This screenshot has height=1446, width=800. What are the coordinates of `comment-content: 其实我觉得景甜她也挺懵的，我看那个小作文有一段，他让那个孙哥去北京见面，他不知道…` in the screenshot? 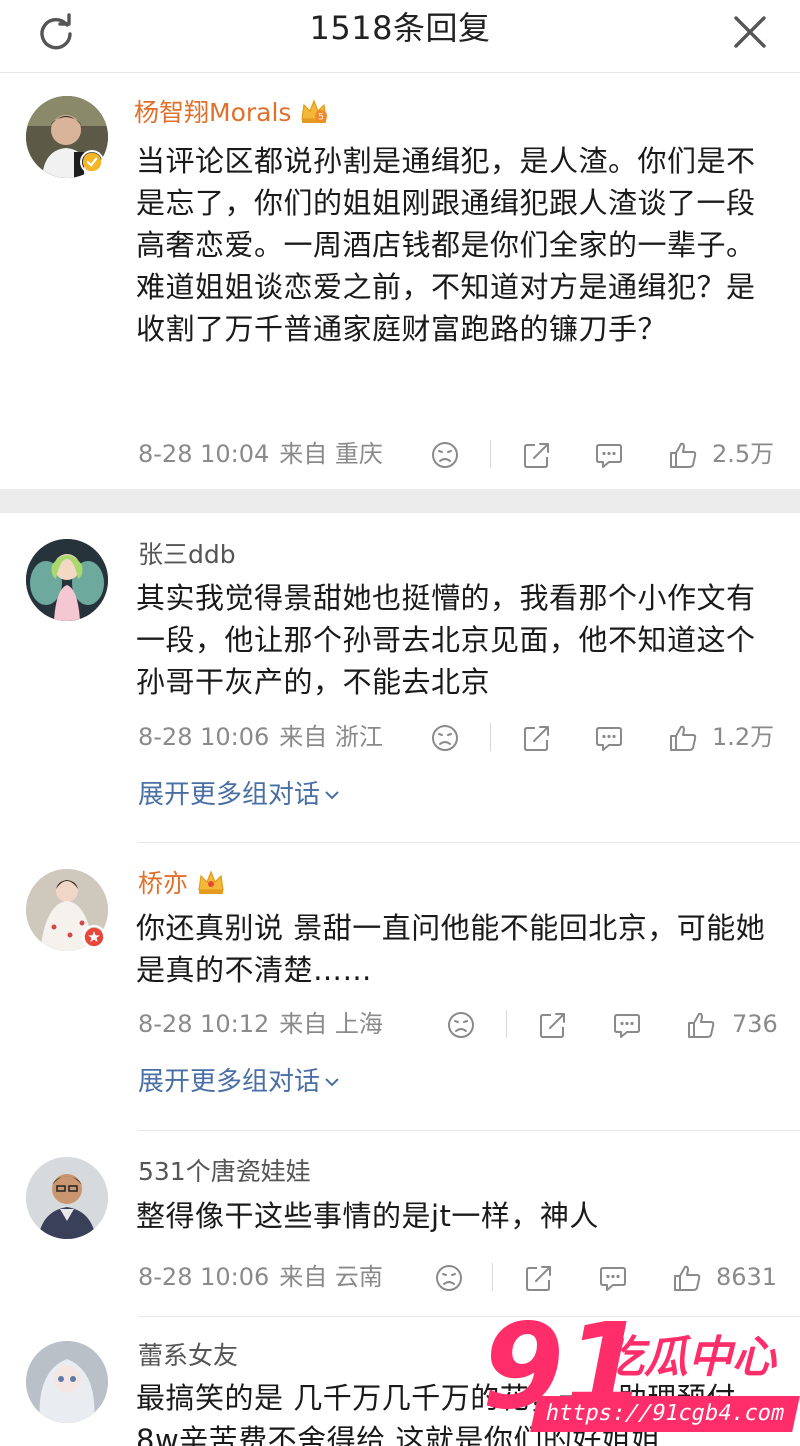 It's located at (446, 640).